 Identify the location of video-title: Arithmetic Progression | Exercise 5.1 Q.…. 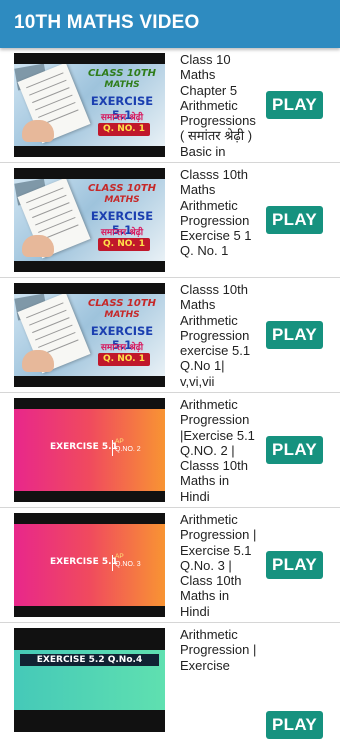
(218, 565).